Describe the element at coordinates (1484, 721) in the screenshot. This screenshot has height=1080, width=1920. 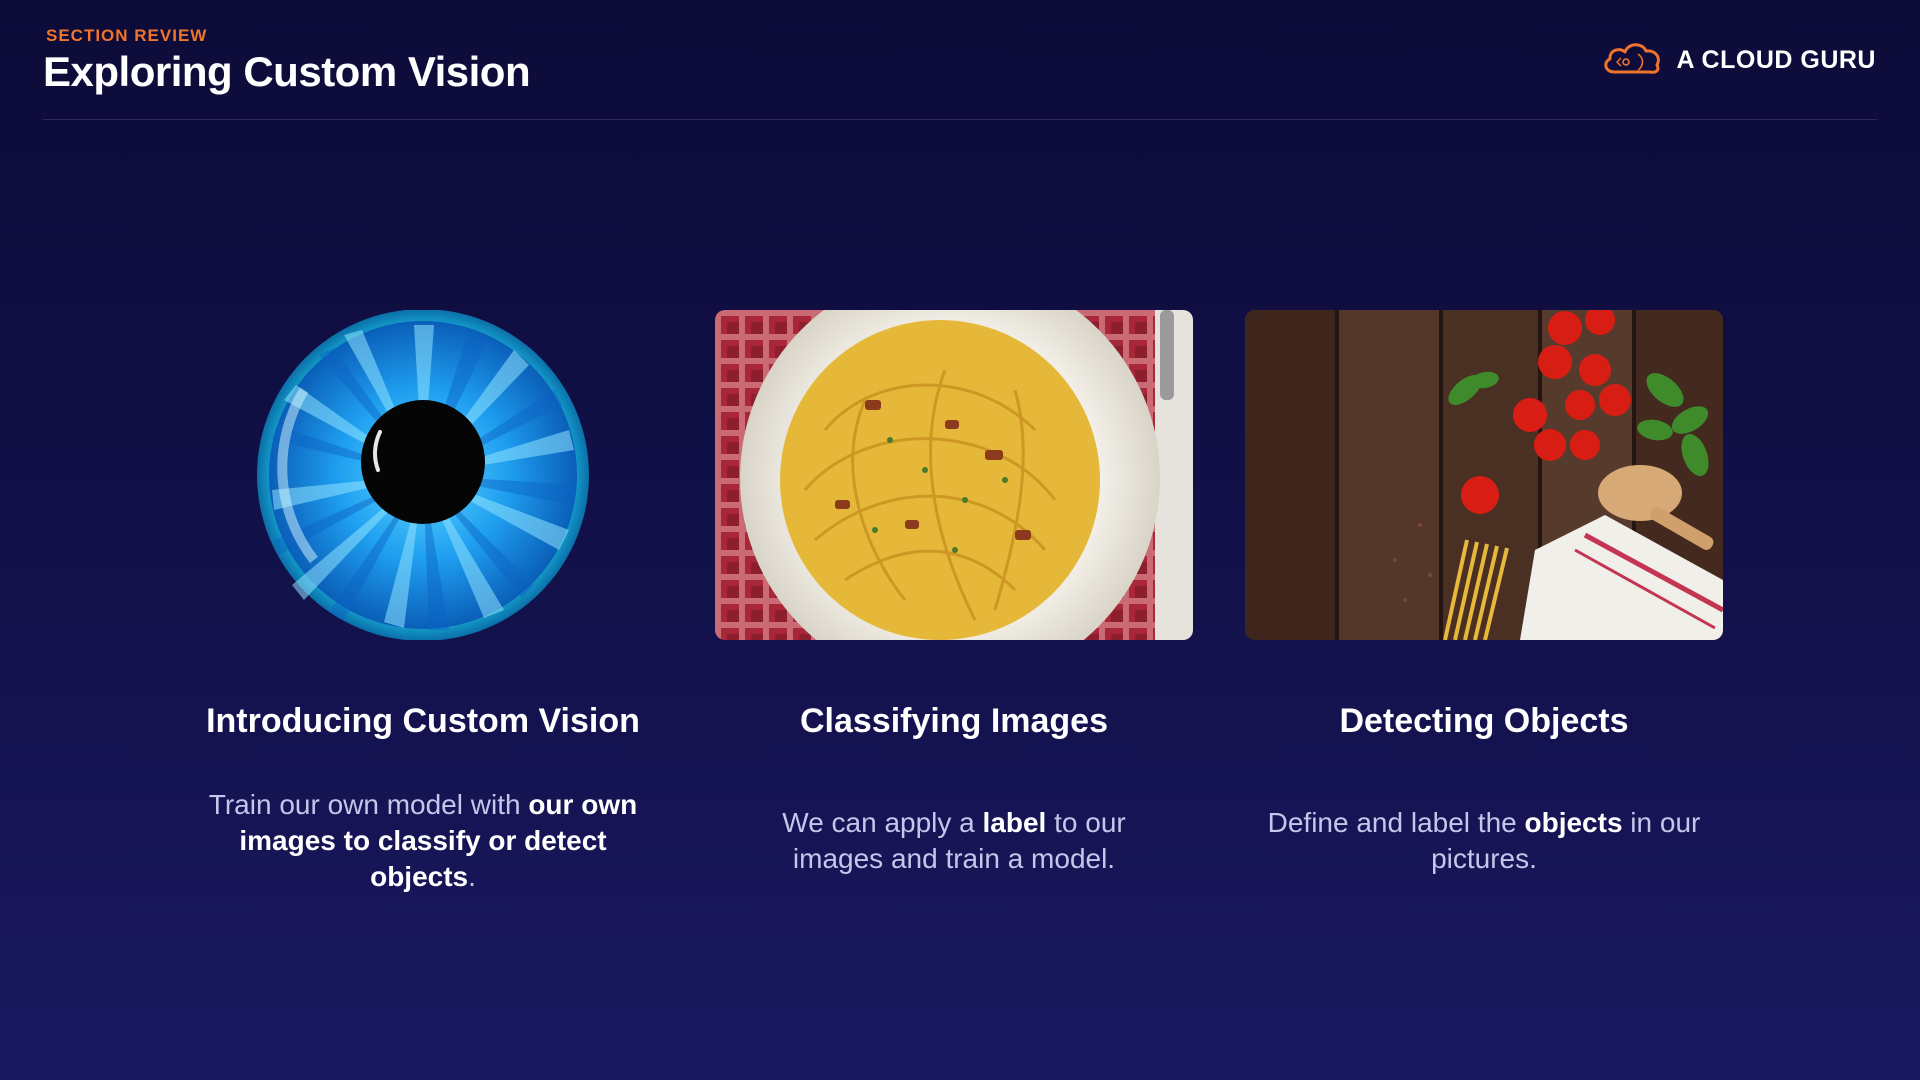
I see `card-title: Detecting Objects` at that location.